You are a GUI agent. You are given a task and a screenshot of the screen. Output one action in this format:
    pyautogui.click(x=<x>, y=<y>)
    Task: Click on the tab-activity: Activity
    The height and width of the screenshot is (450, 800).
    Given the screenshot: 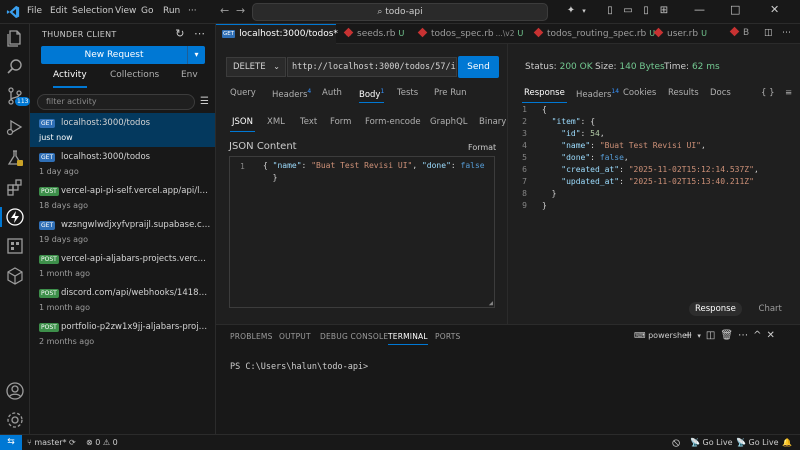 What is the action you would take?
    pyautogui.click(x=70, y=79)
    